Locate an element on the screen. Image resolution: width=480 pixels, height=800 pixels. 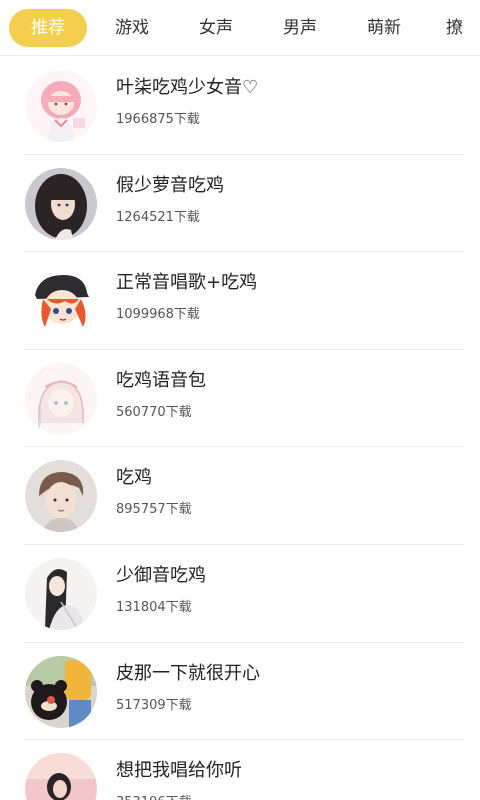
list-item: 少御音吃鸡 131804下载 is located at coordinates (240, 594).